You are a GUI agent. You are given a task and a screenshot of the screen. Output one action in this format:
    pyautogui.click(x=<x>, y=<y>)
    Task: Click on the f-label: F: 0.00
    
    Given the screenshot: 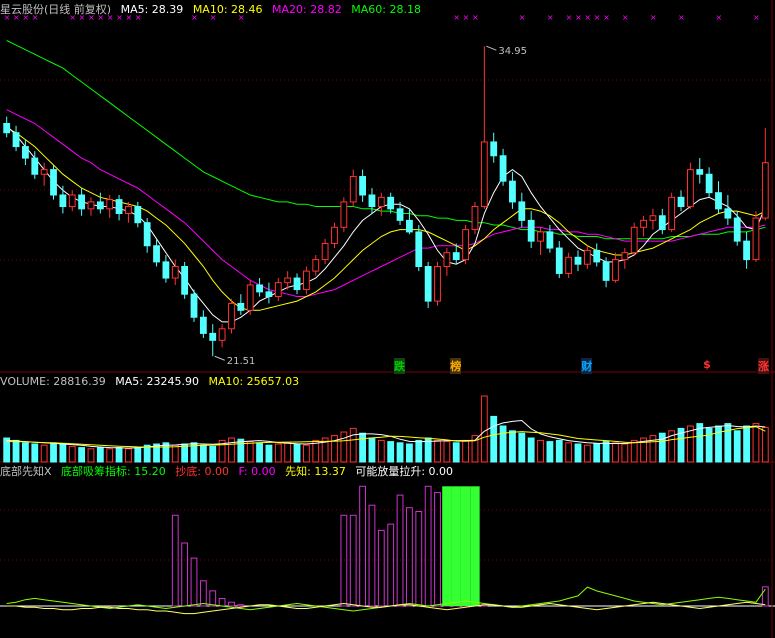 What is the action you would take?
    pyautogui.click(x=257, y=471)
    